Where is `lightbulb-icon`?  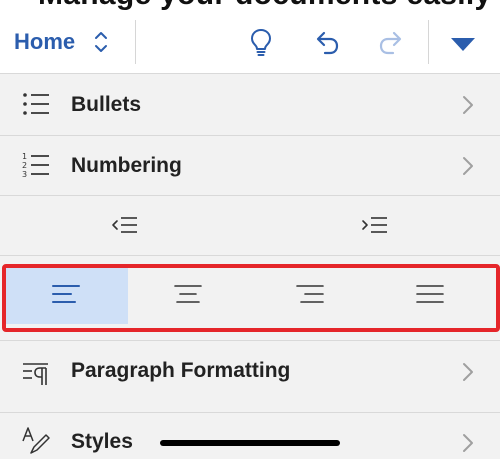
lightbulb-icon is located at coordinates (261, 42).